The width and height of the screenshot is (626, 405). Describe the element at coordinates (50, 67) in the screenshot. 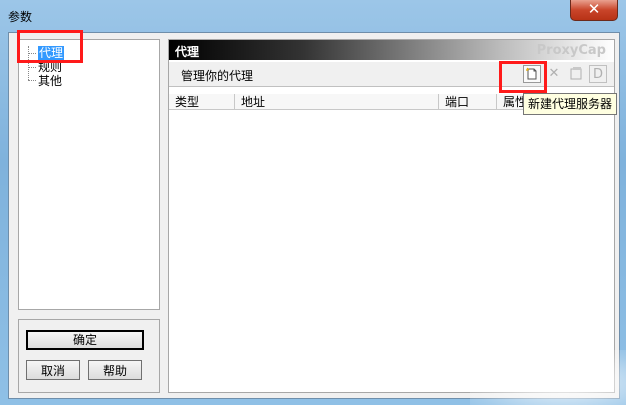

I see `tree-item-rules: 规则` at that location.